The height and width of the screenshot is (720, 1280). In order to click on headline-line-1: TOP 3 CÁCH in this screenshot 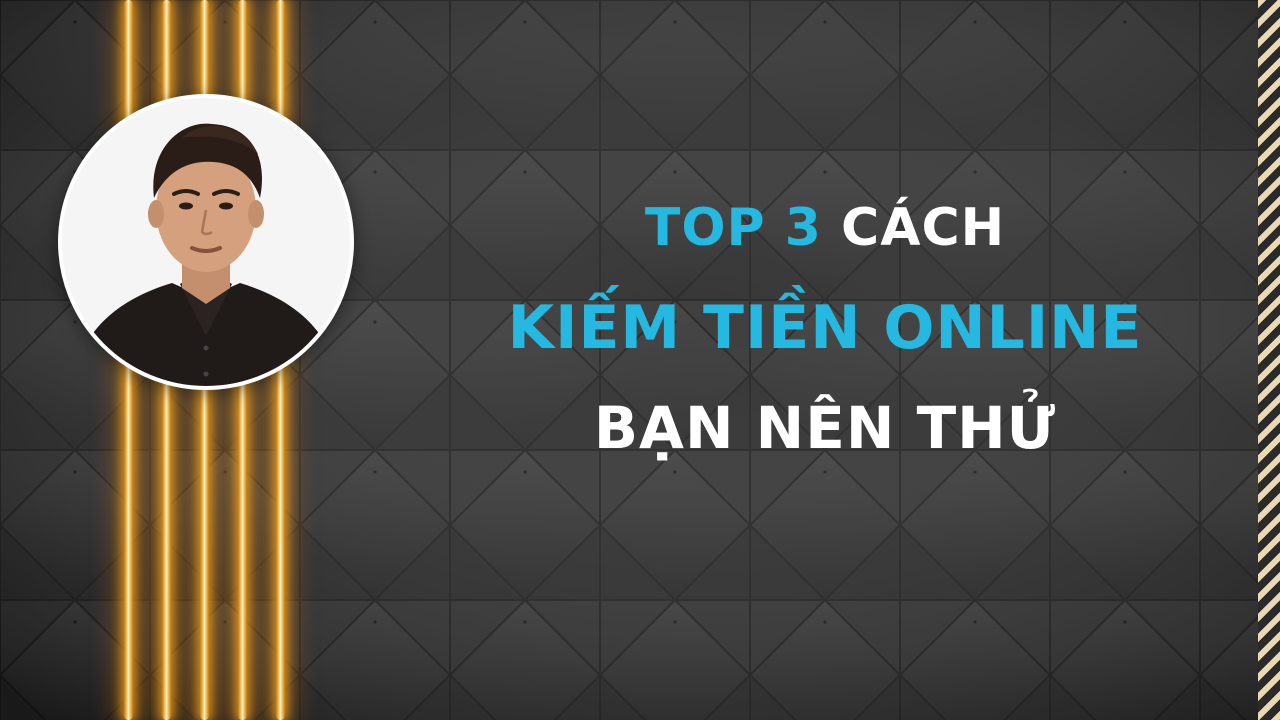, I will do `click(825, 228)`.